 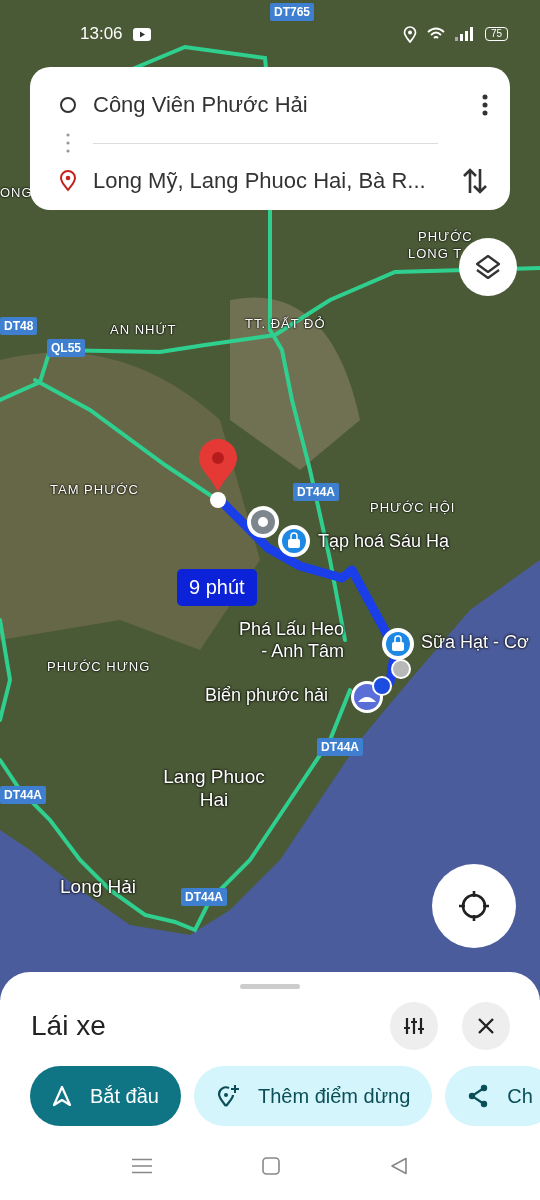 What do you see at coordinates (142, 1166) in the screenshot?
I see `menu-icon` at bounding box center [142, 1166].